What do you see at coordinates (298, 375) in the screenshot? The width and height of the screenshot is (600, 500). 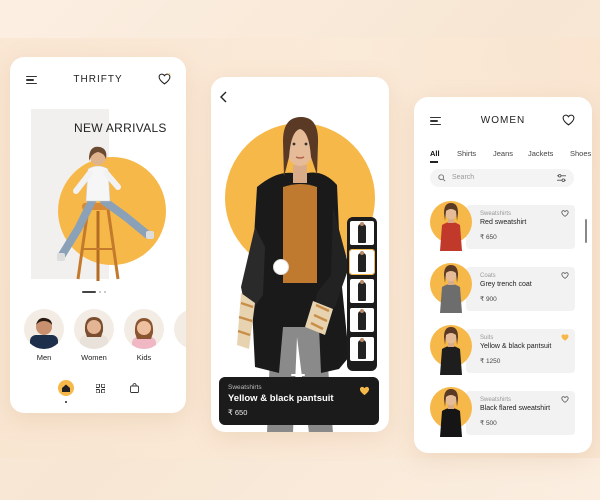 I see `drag-handle` at bounding box center [298, 375].